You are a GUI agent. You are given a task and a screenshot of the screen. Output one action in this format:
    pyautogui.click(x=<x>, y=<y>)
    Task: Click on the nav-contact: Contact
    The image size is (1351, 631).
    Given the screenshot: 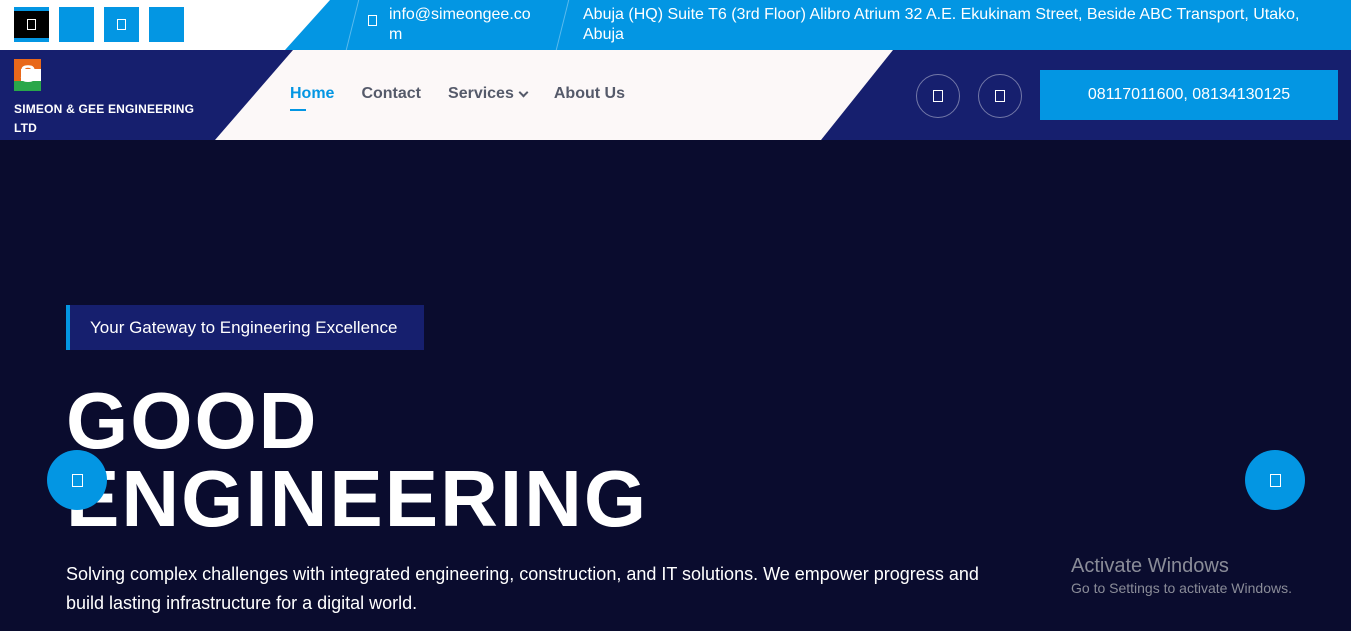 What is the action you would take?
    pyautogui.click(x=391, y=94)
    